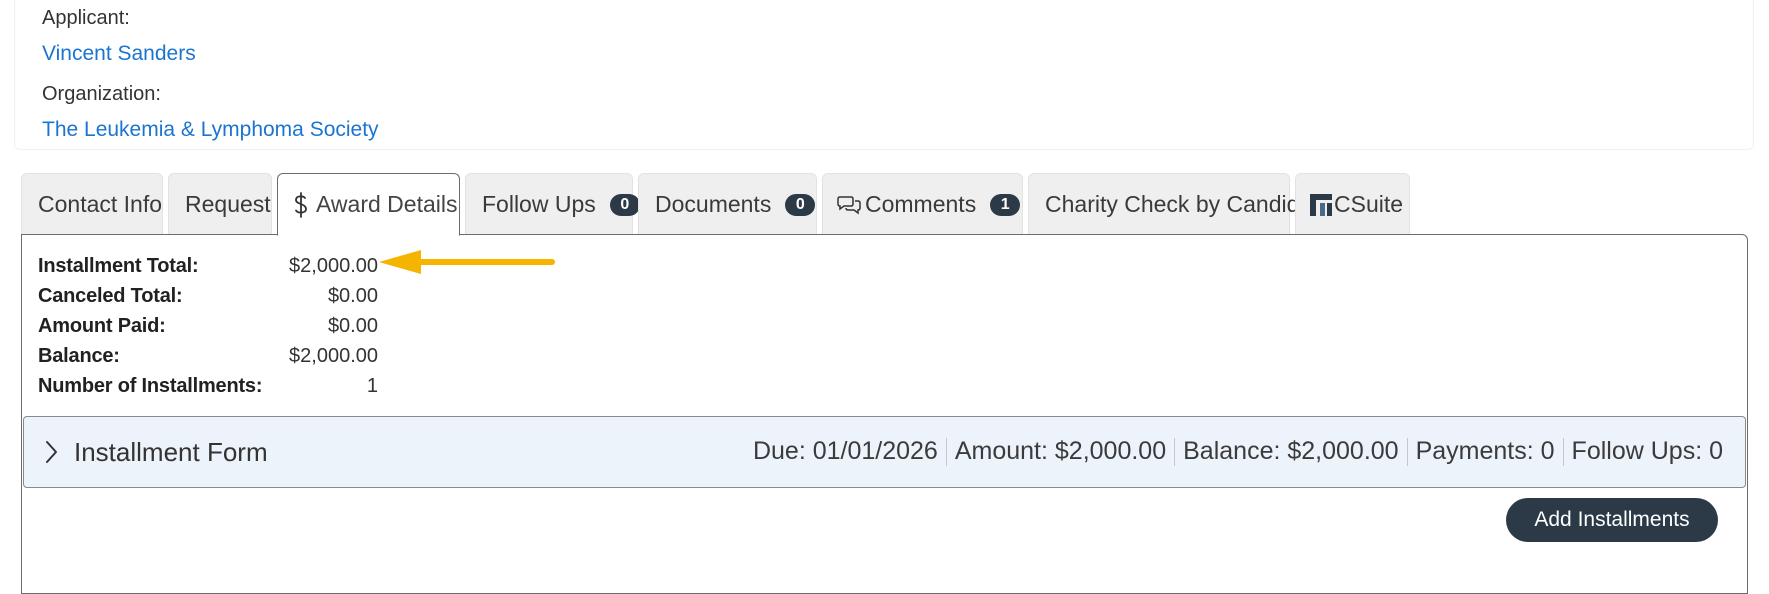 Image resolution: width=1769 pixels, height=594 pixels. What do you see at coordinates (387, 204) in the screenshot?
I see `tab-label: Award Details` at bounding box center [387, 204].